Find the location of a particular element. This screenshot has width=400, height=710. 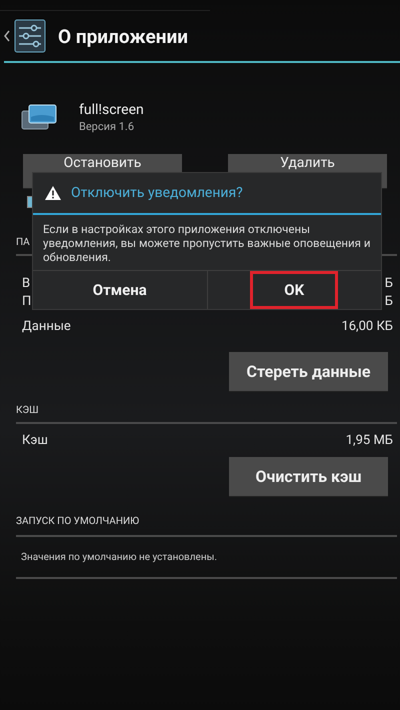

screen-title: О приложении is located at coordinates (123, 36).